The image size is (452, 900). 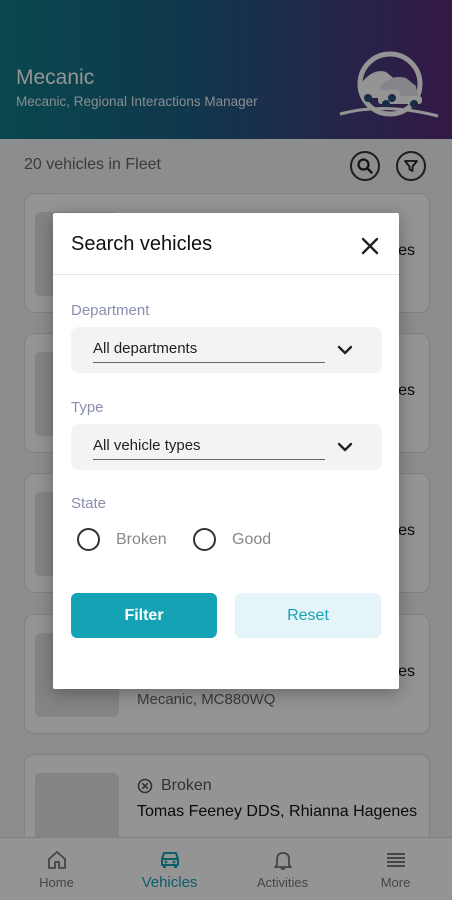 What do you see at coordinates (147, 445) in the screenshot?
I see `type-value: All vehicle types` at bounding box center [147, 445].